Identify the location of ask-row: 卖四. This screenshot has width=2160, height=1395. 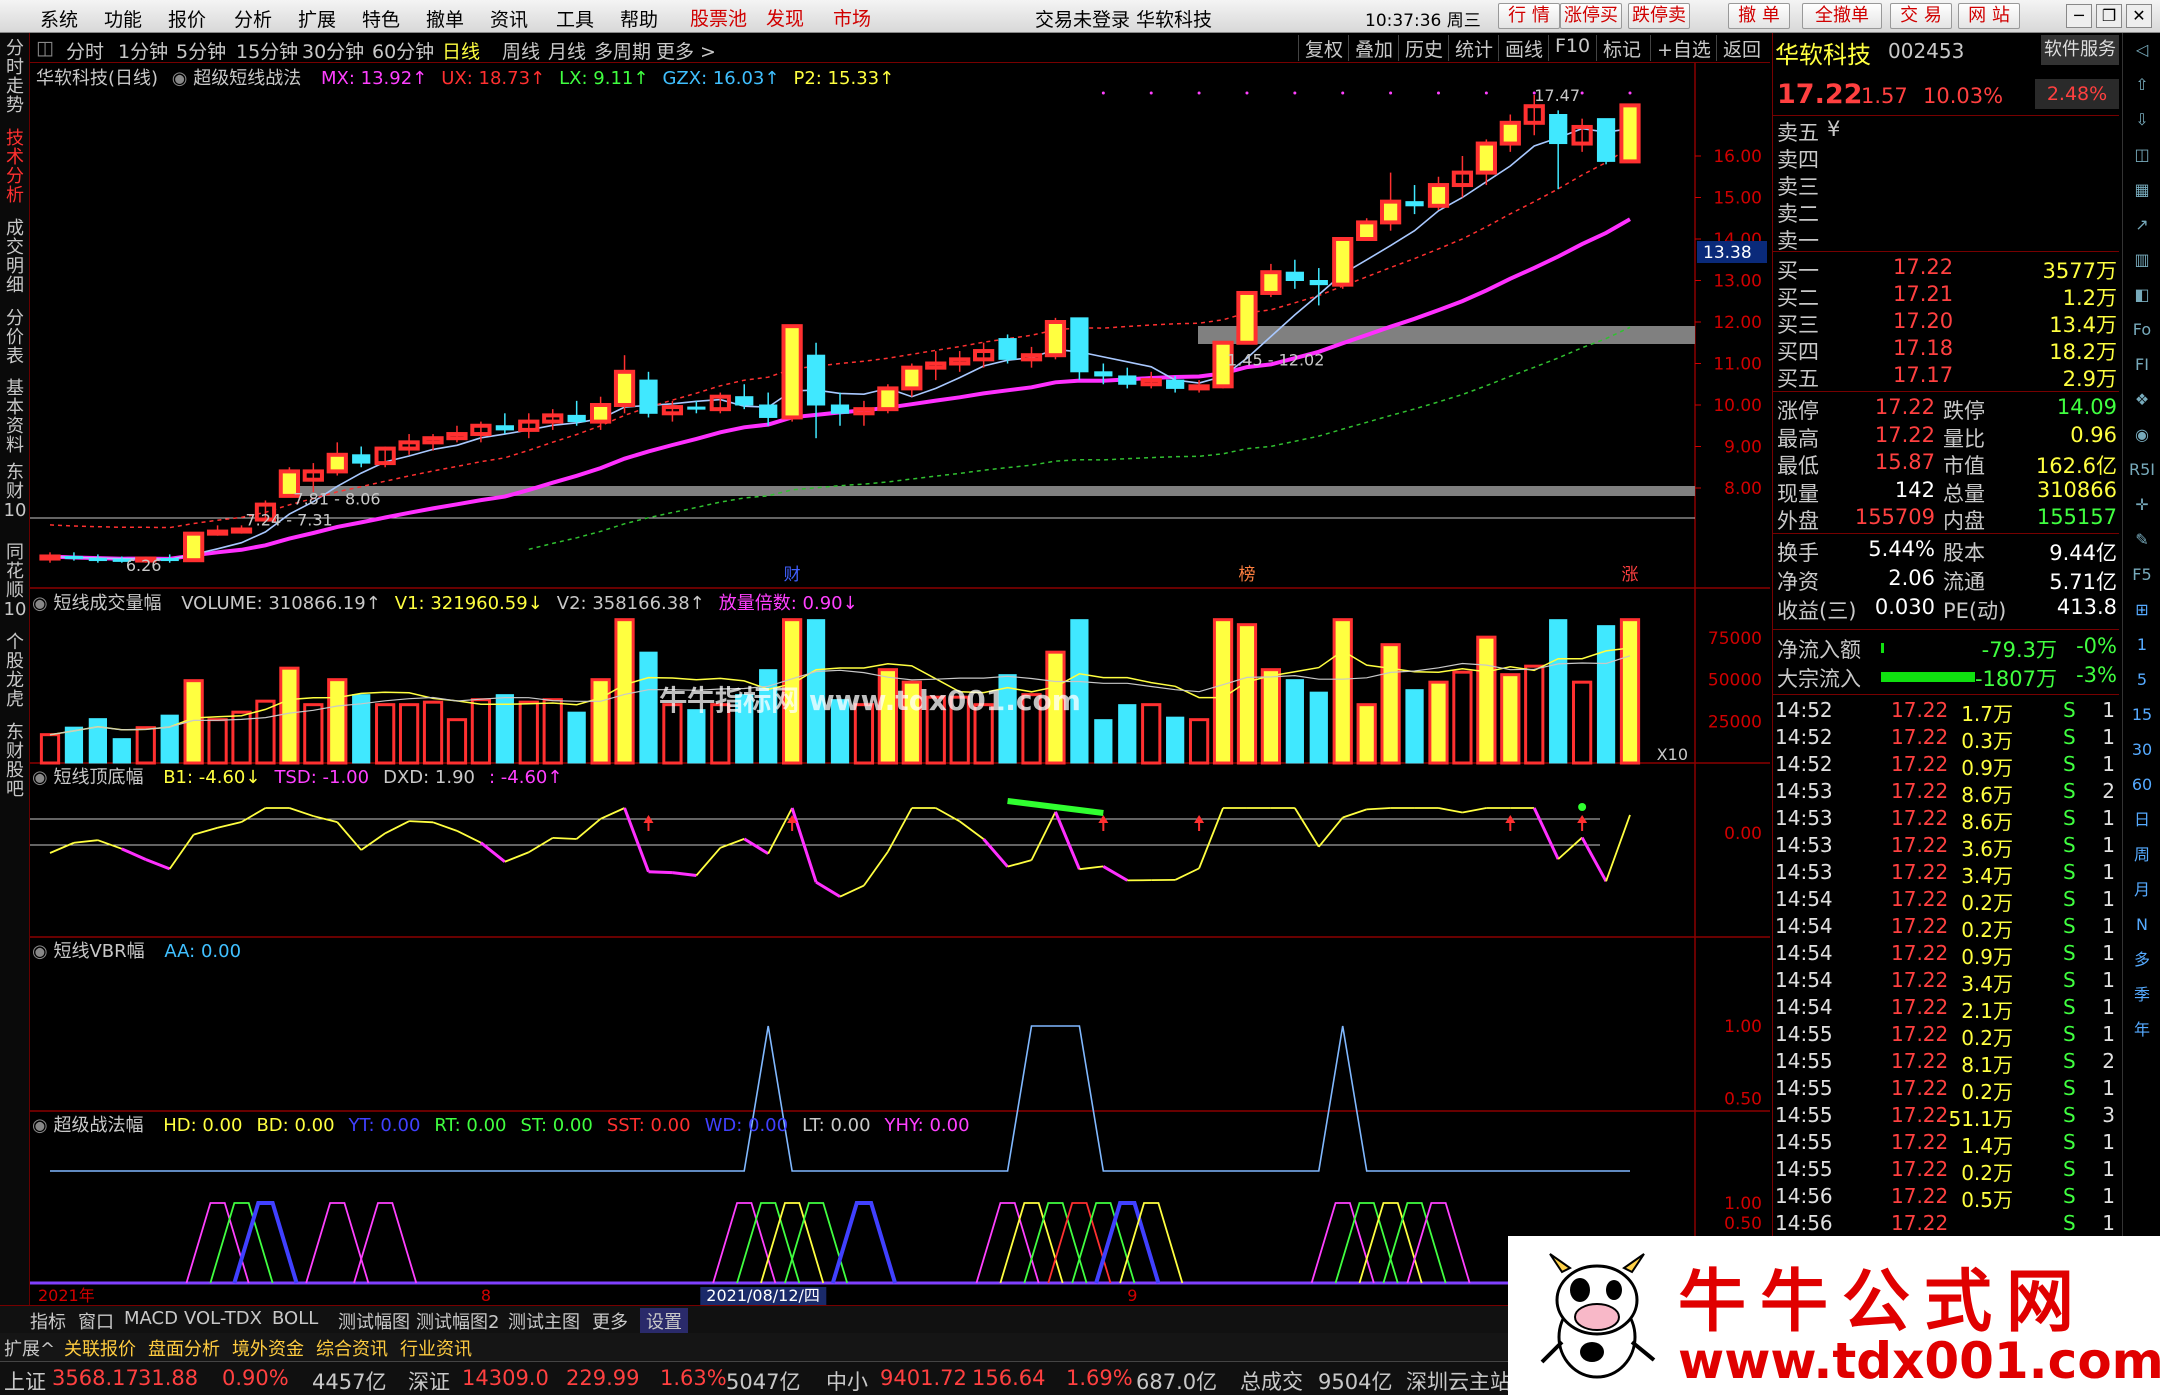
(1947, 158).